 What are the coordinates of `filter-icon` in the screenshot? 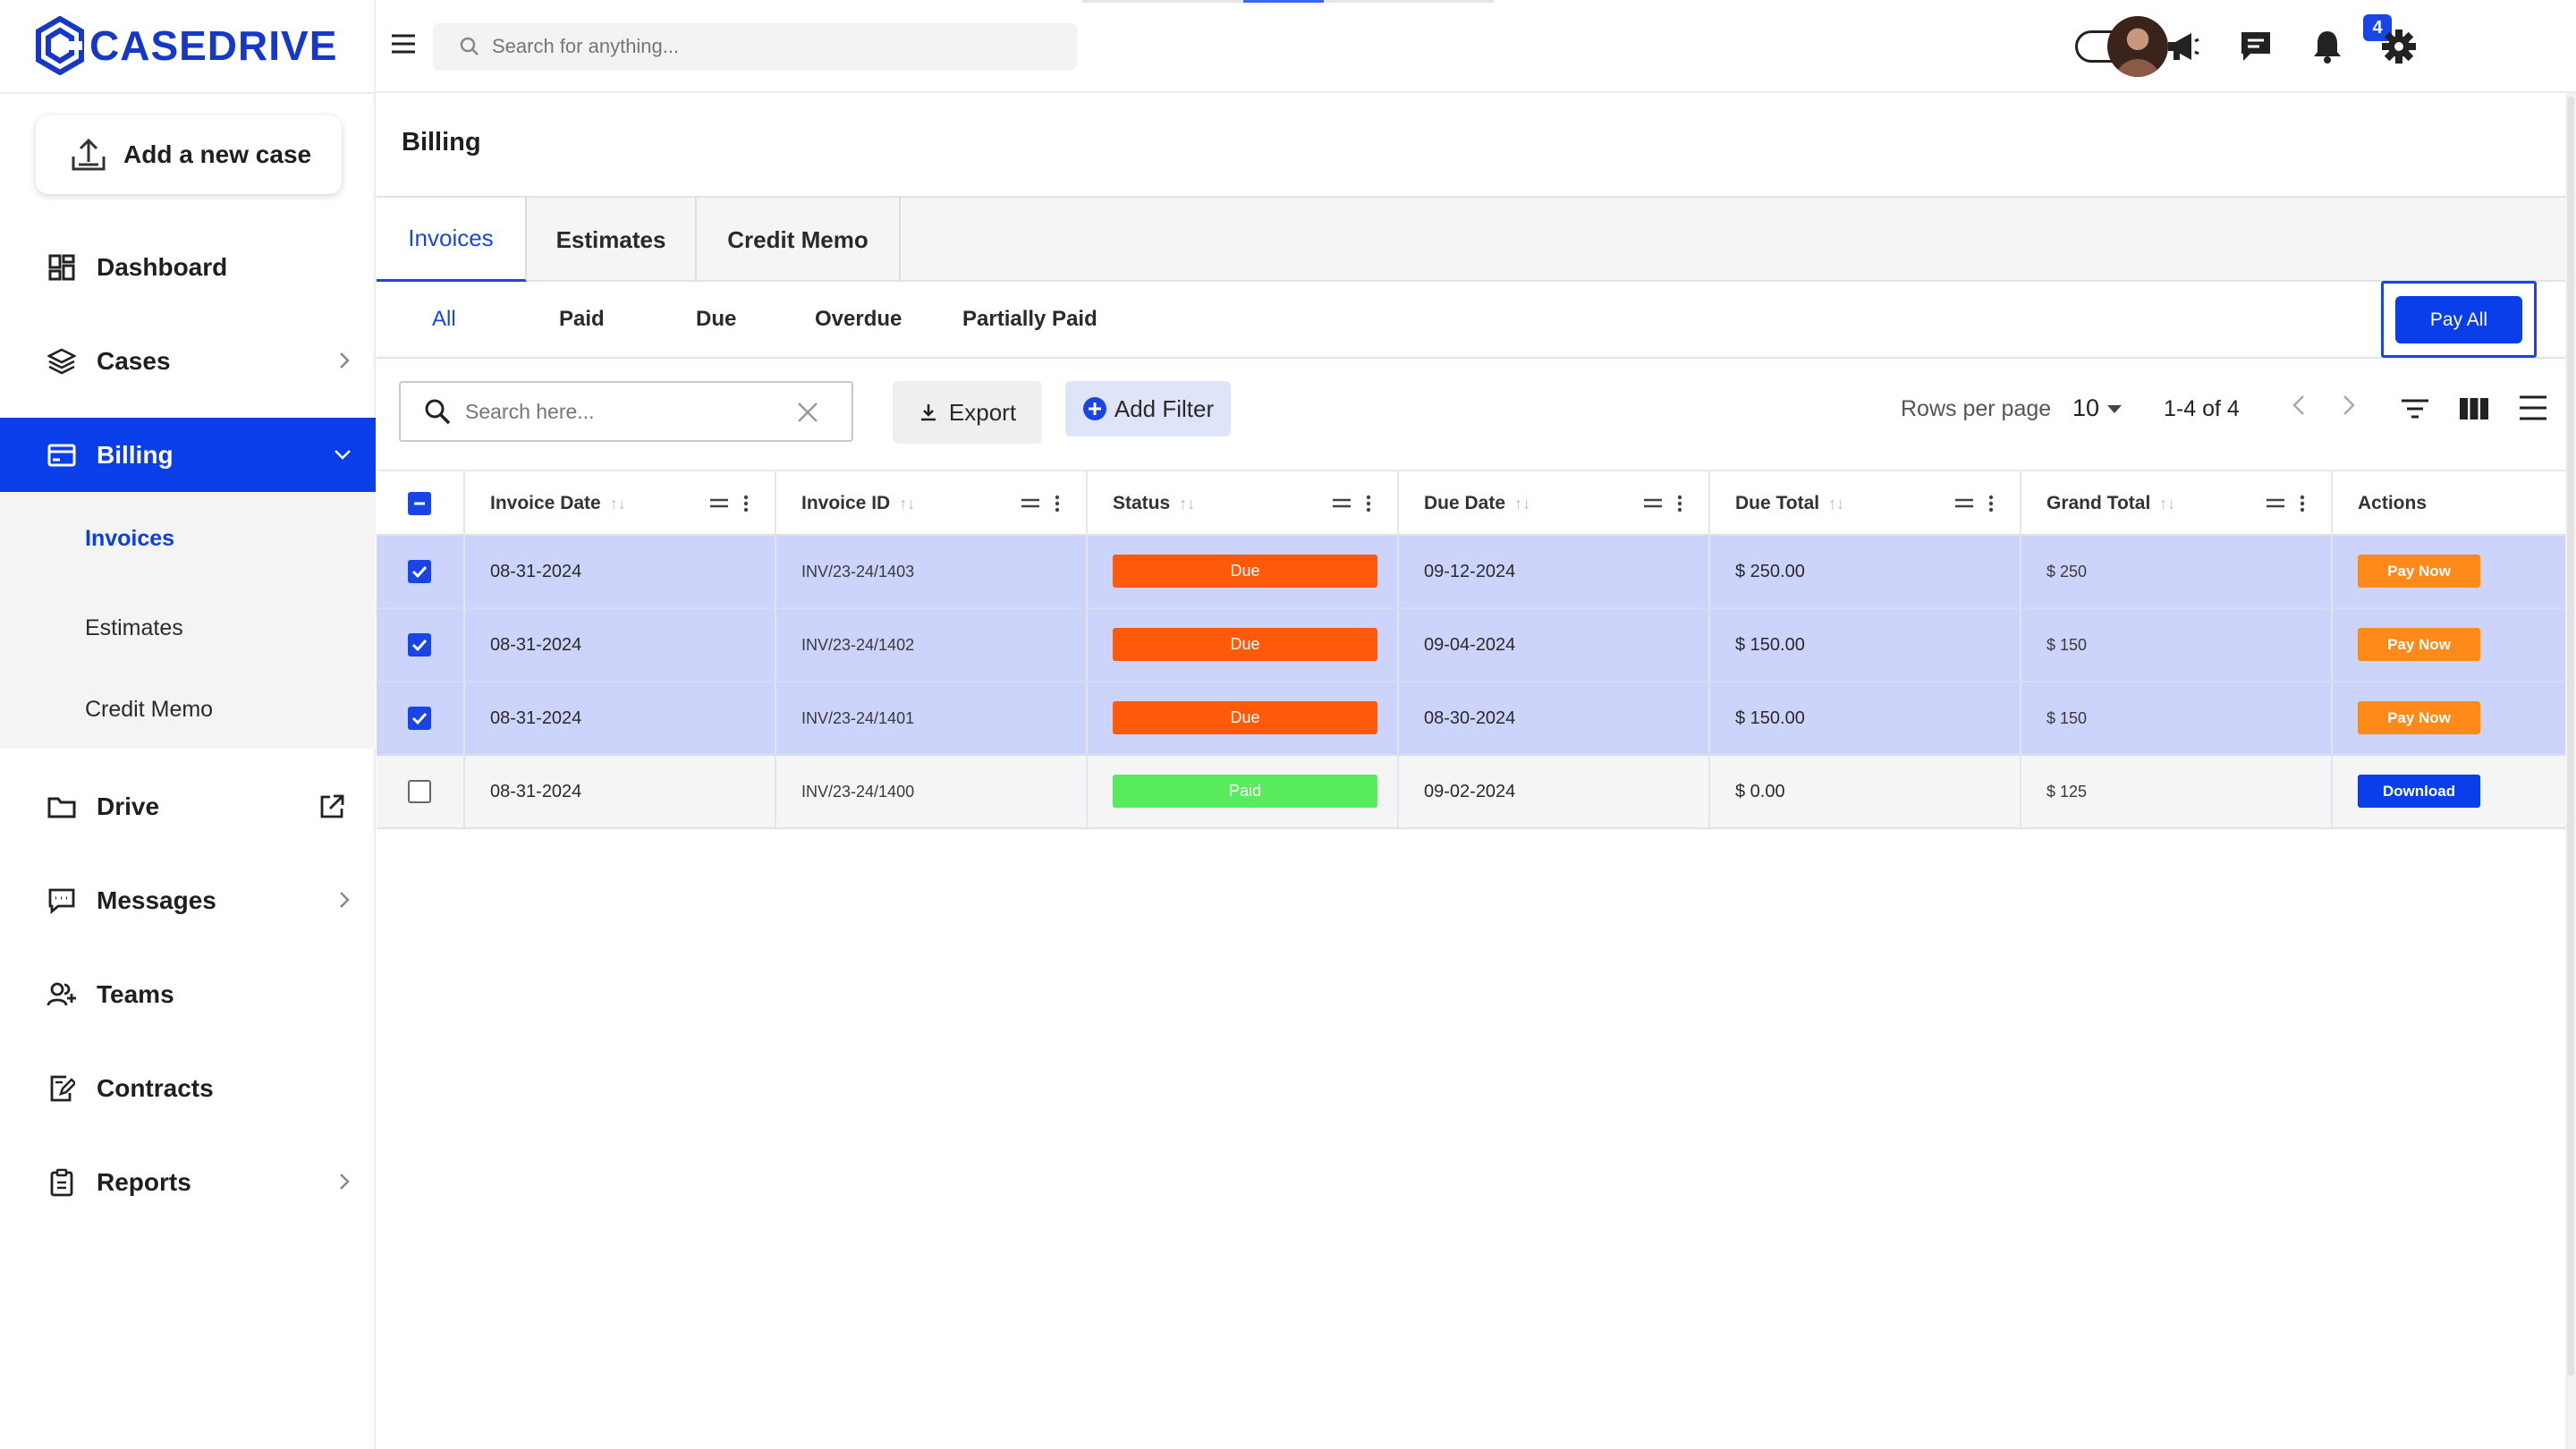 It's located at (2415, 408).